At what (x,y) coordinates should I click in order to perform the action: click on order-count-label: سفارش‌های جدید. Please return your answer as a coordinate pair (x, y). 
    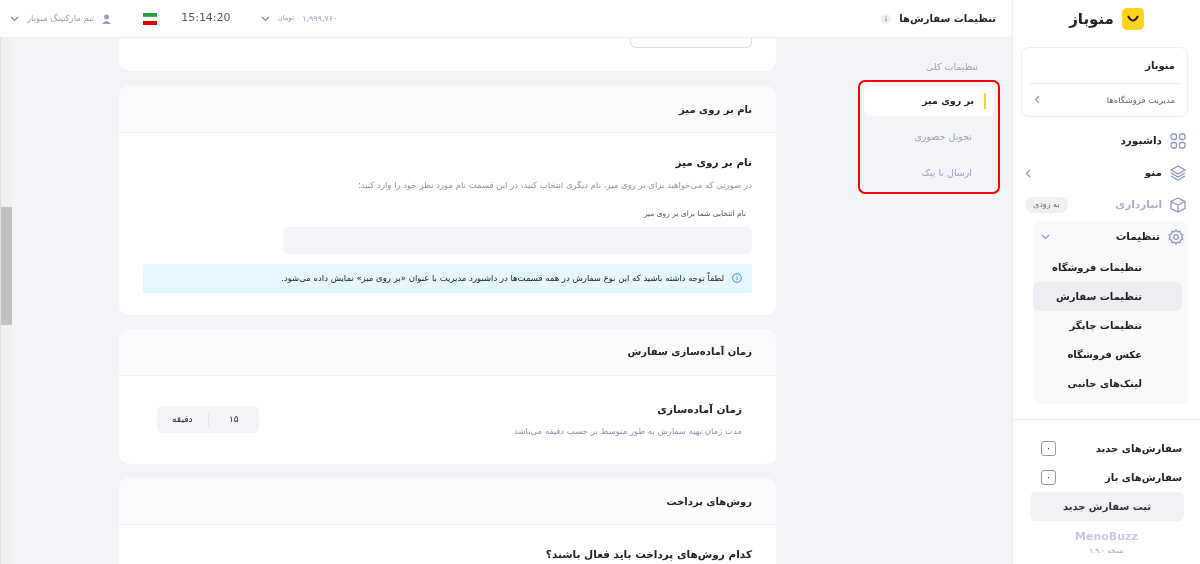
    Looking at the image, I should click on (1138, 449).